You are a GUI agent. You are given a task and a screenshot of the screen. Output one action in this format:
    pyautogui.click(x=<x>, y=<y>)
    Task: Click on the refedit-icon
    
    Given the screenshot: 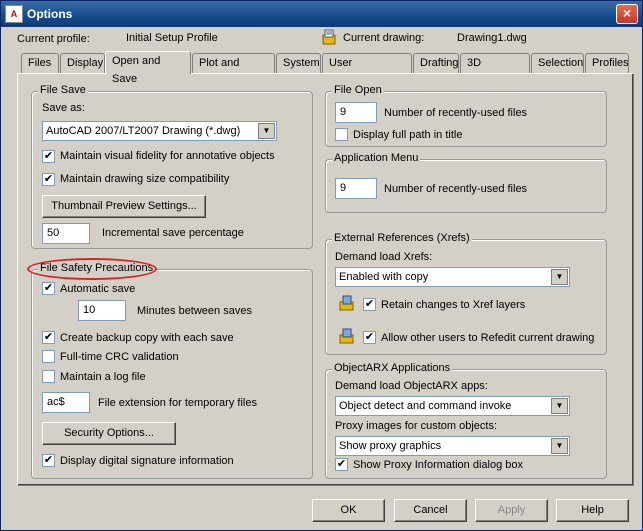 What is the action you would take?
    pyautogui.click(x=346, y=336)
    